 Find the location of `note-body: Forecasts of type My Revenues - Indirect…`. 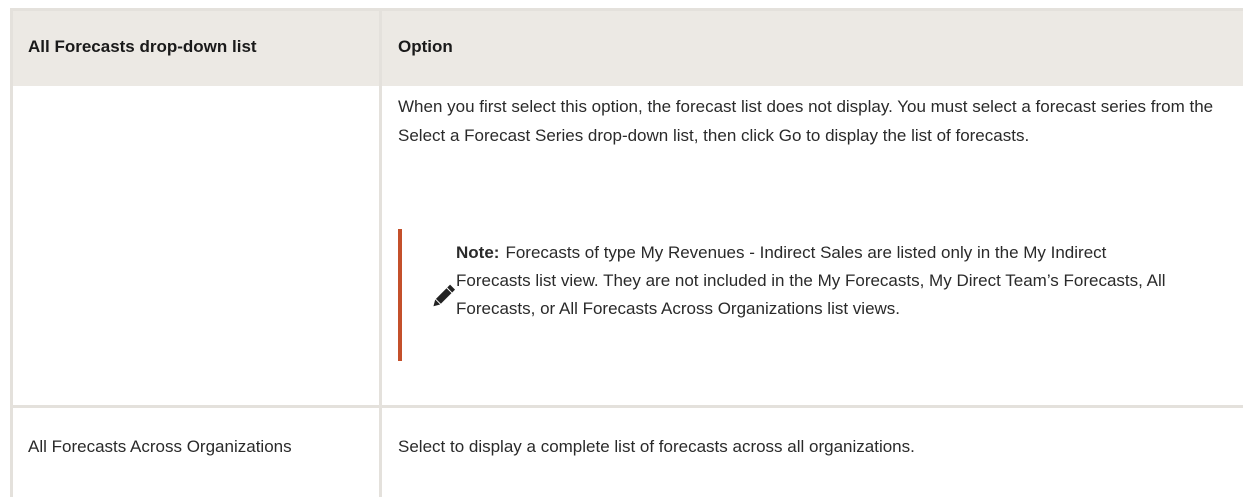

note-body: Forecasts of type My Revenues - Indirect… is located at coordinates (811, 280).